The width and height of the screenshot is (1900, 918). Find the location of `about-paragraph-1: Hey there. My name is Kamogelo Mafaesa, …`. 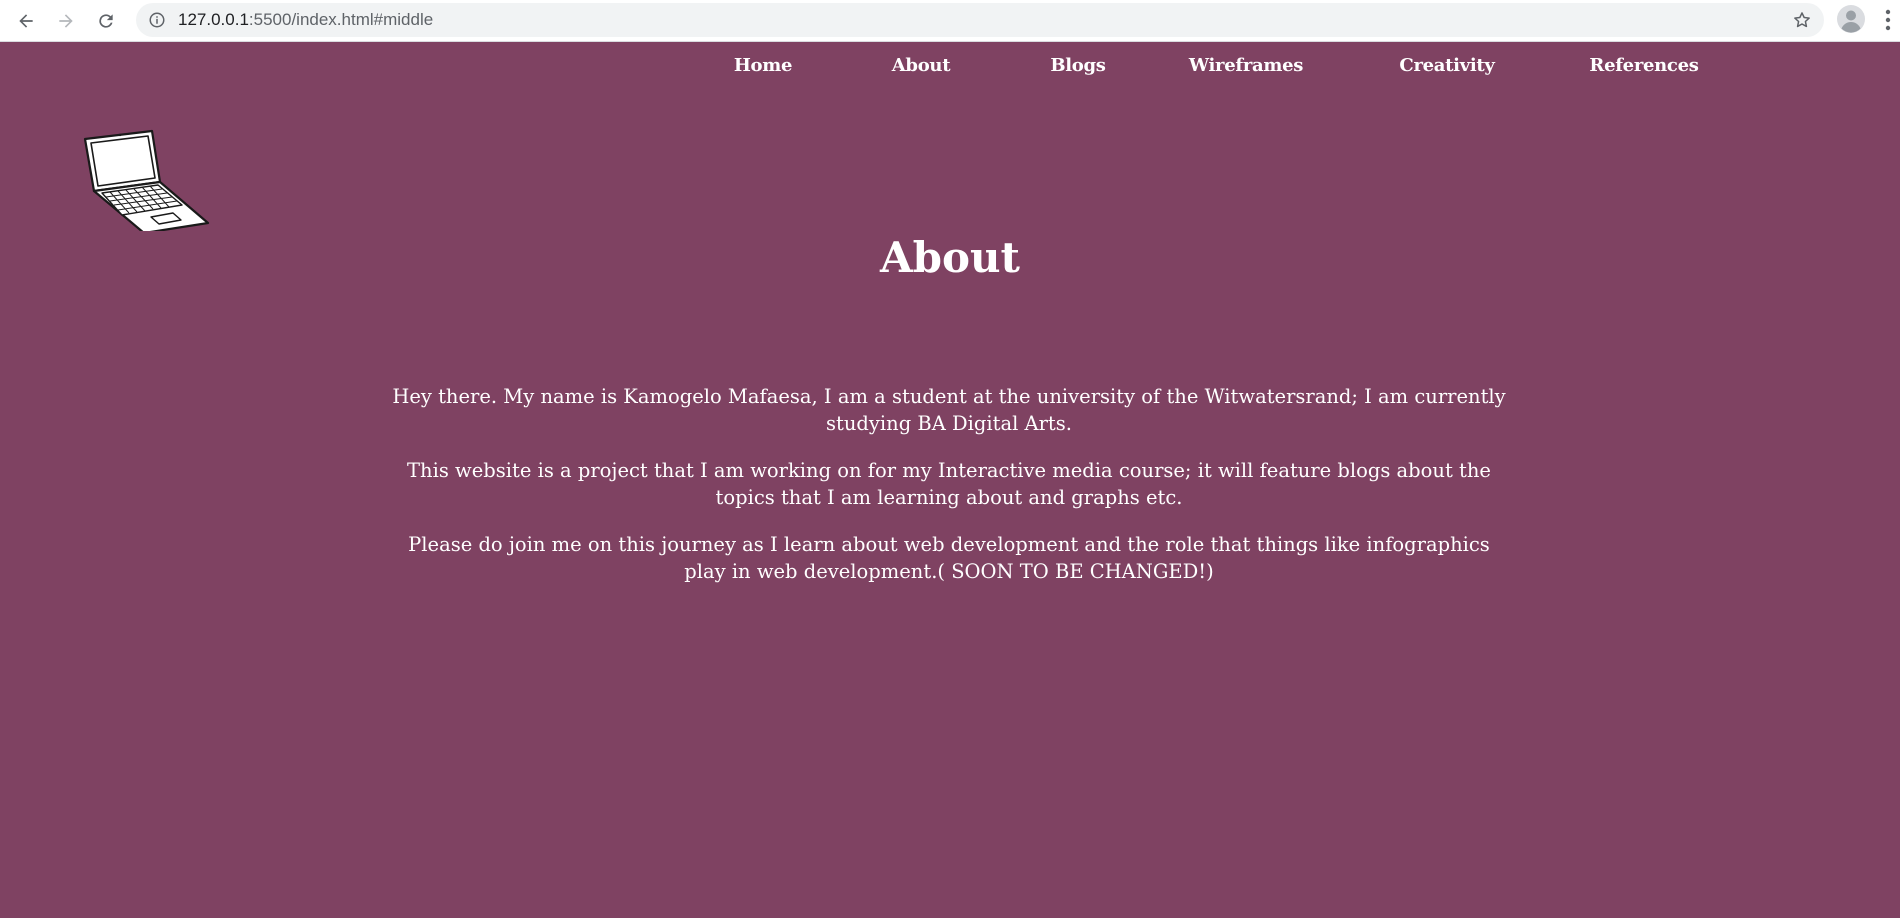

about-paragraph-1: Hey there. My name is Kamogelo Mafaesa, … is located at coordinates (949, 410).